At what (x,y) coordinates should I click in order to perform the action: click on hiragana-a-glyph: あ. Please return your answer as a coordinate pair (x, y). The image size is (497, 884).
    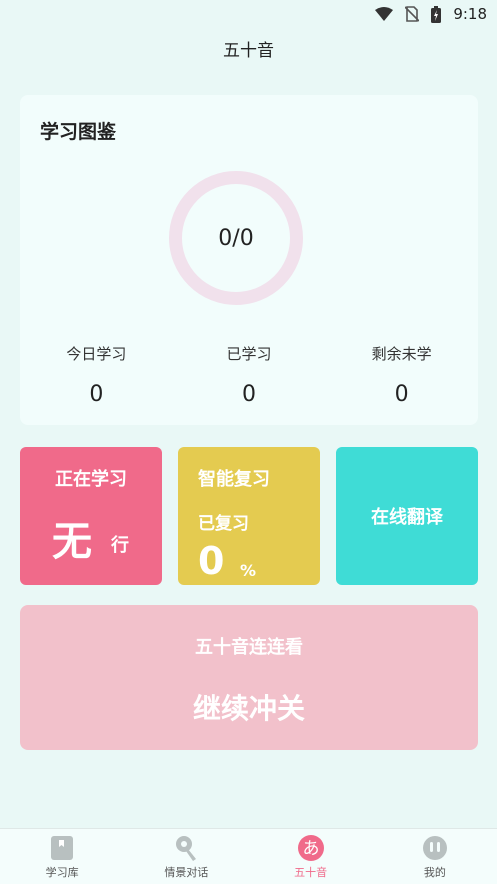
    Looking at the image, I should click on (310, 849).